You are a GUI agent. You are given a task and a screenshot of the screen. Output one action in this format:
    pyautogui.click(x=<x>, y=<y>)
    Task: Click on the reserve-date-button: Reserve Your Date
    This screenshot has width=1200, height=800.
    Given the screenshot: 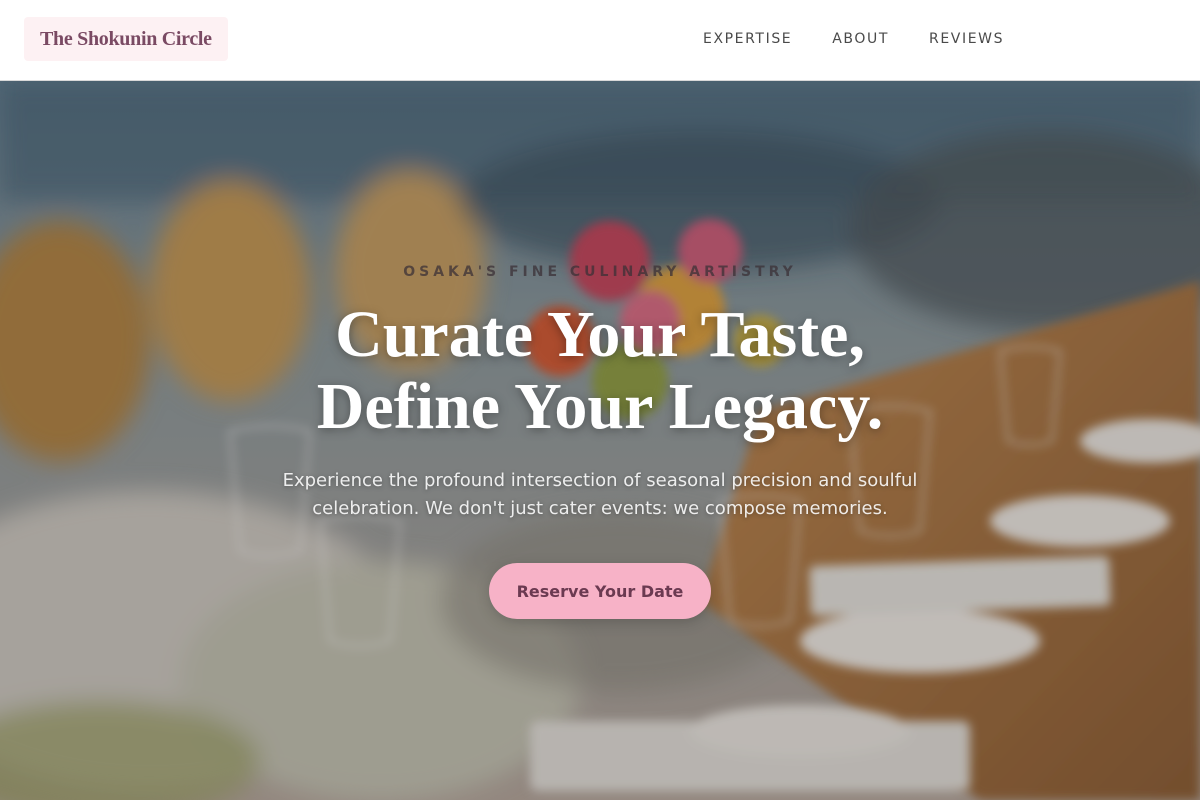 What is the action you would take?
    pyautogui.click(x=600, y=591)
    